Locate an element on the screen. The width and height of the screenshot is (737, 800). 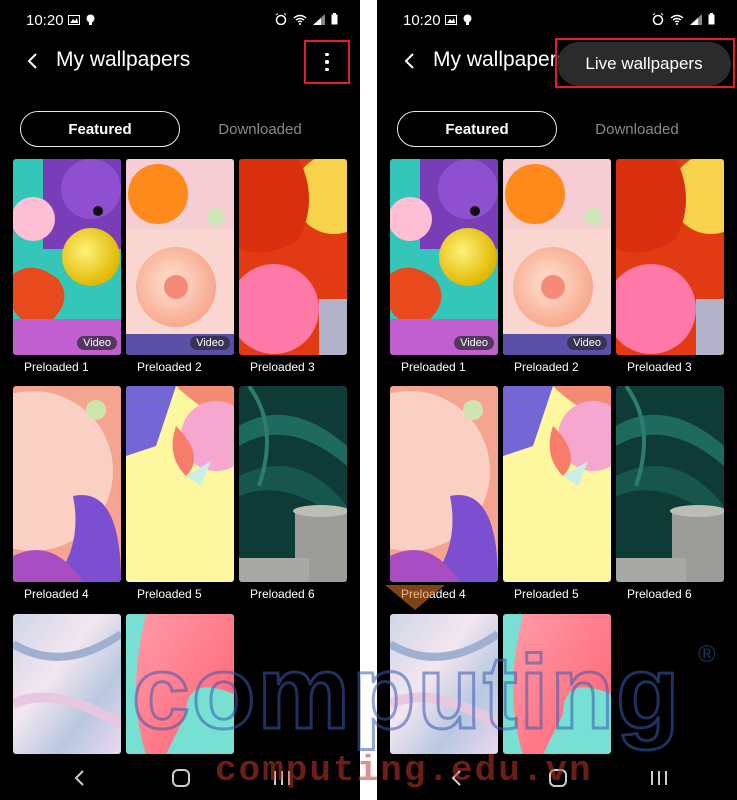
more-options-button is located at coordinates (327, 62).